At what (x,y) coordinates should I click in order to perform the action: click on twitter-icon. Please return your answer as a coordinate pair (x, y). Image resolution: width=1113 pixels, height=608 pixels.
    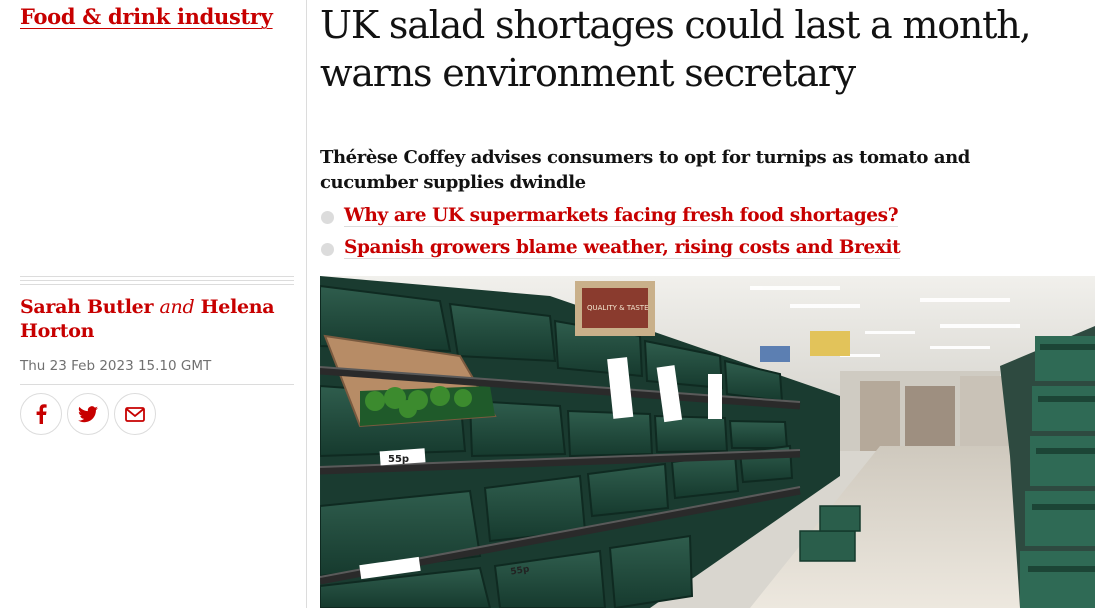
    Looking at the image, I should click on (88, 413).